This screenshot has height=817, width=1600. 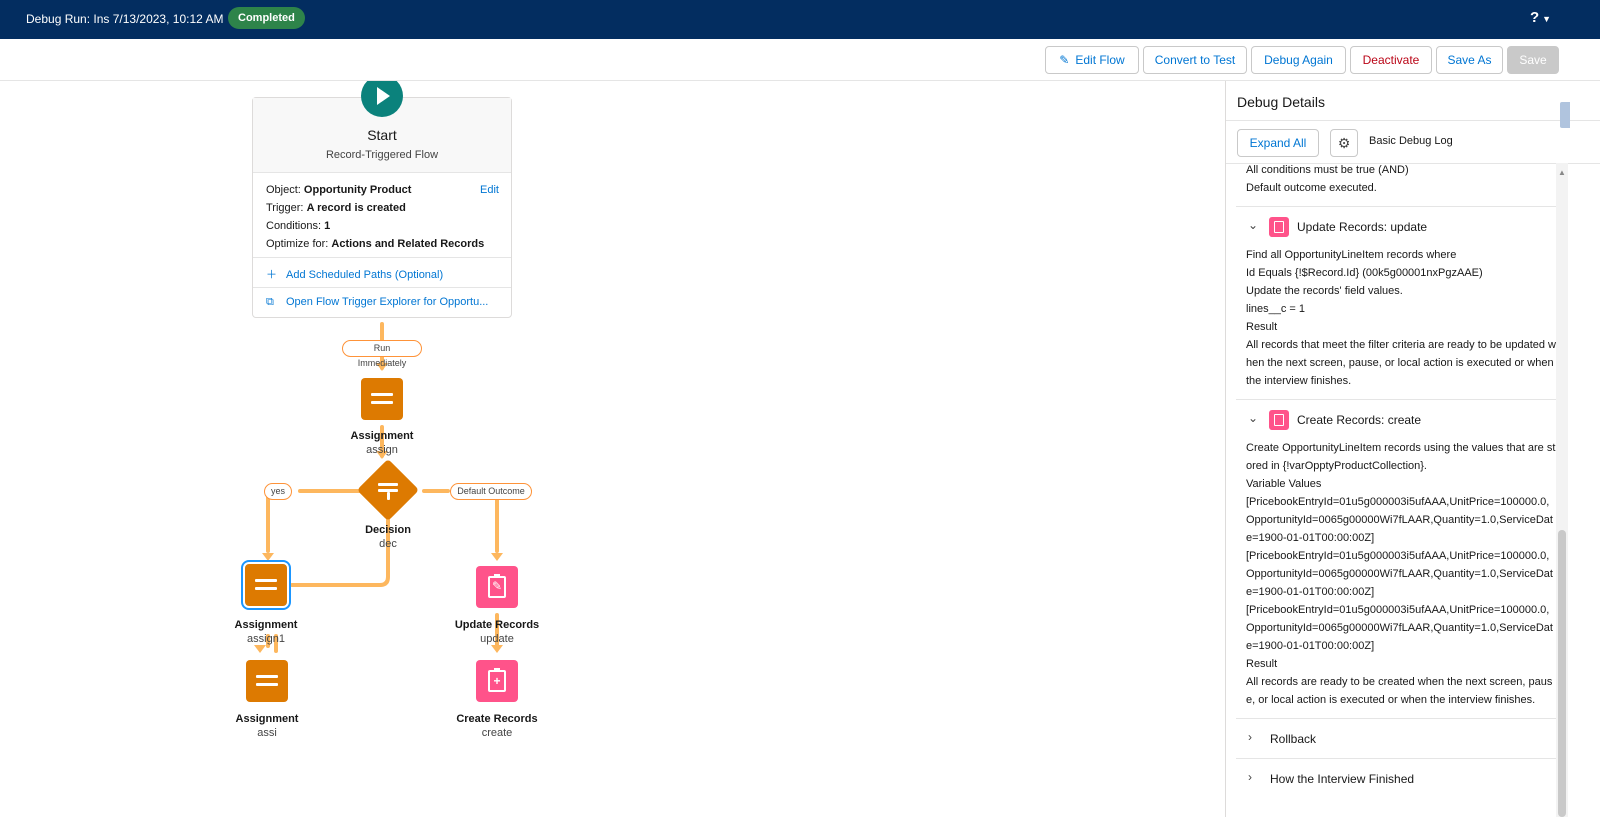 I want to click on panel-controls: Expand All ⚙ Basic Debug Log, so click(x=1413, y=142).